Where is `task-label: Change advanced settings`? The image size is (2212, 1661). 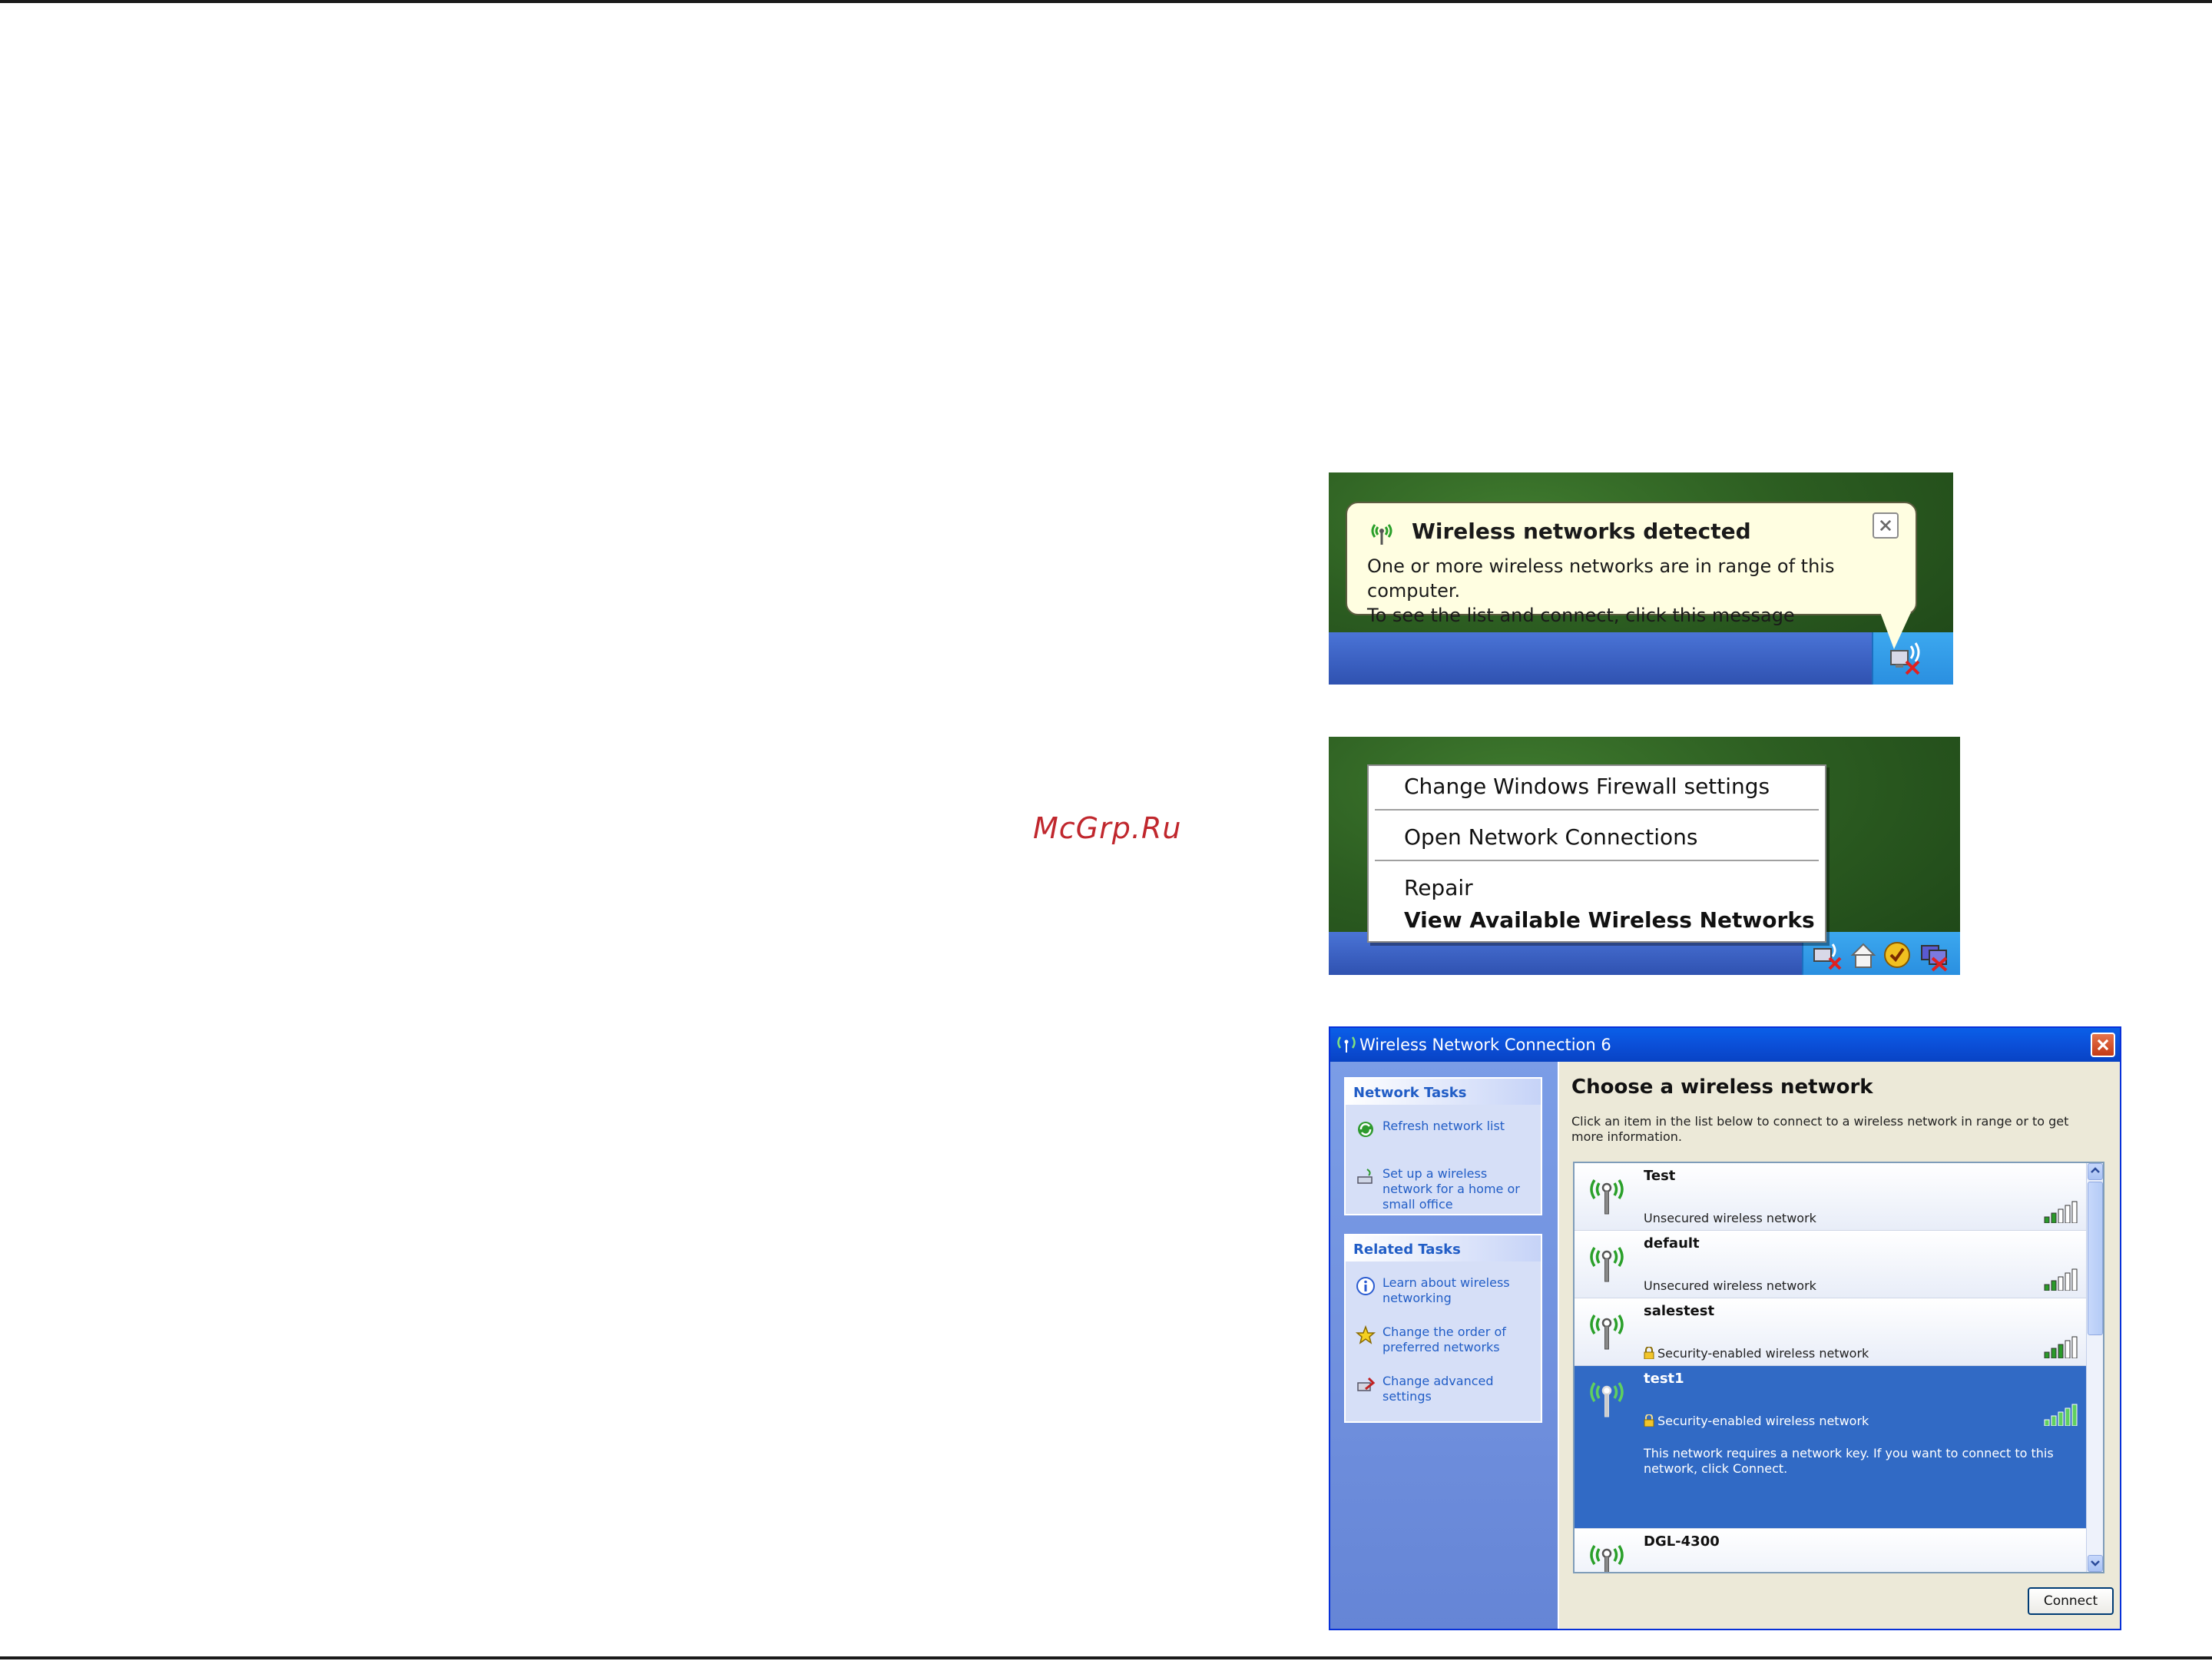 task-label: Change advanced settings is located at coordinates (1438, 1389).